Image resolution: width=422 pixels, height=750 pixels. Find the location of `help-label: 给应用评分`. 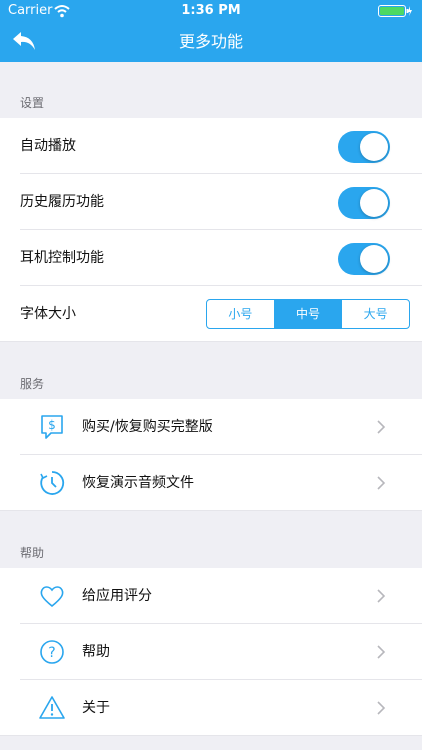

help-label: 给应用评分 is located at coordinates (117, 596).